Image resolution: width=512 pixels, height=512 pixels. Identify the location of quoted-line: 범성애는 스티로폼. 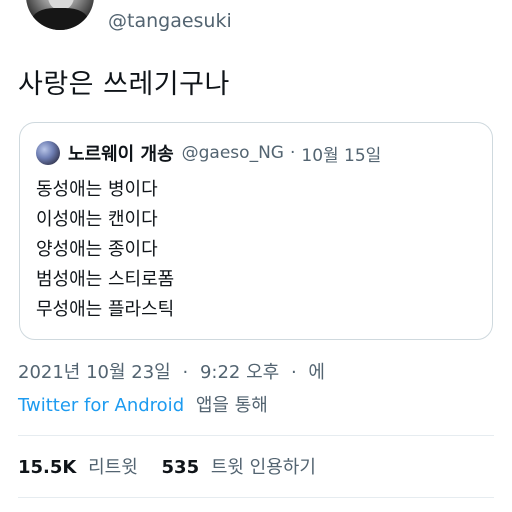
(105, 279).